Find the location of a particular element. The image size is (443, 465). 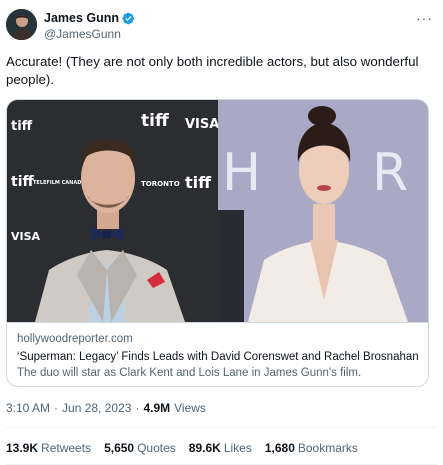

likes-label: Likes is located at coordinates (237, 448).